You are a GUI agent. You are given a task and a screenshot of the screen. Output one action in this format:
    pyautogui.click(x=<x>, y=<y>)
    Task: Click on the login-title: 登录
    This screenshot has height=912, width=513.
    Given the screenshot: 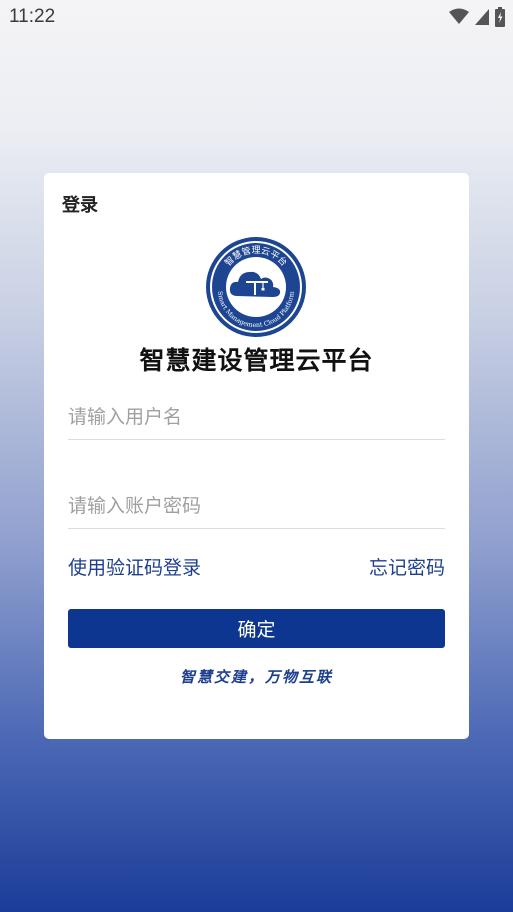 What is the action you would take?
    pyautogui.click(x=80, y=205)
    